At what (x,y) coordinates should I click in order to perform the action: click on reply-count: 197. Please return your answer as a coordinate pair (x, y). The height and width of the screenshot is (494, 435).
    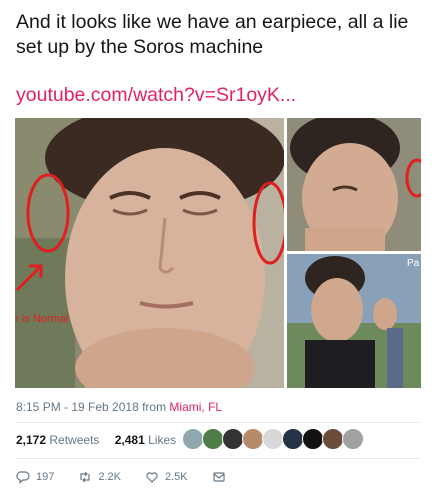
    Looking at the image, I should click on (45, 477).